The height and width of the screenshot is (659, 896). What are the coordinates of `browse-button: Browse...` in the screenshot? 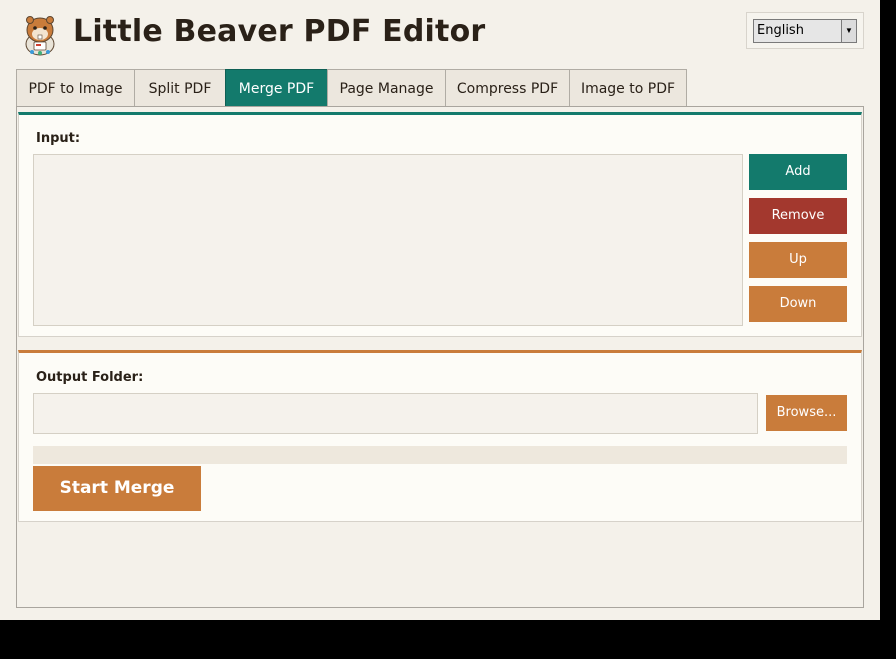 It's located at (806, 413).